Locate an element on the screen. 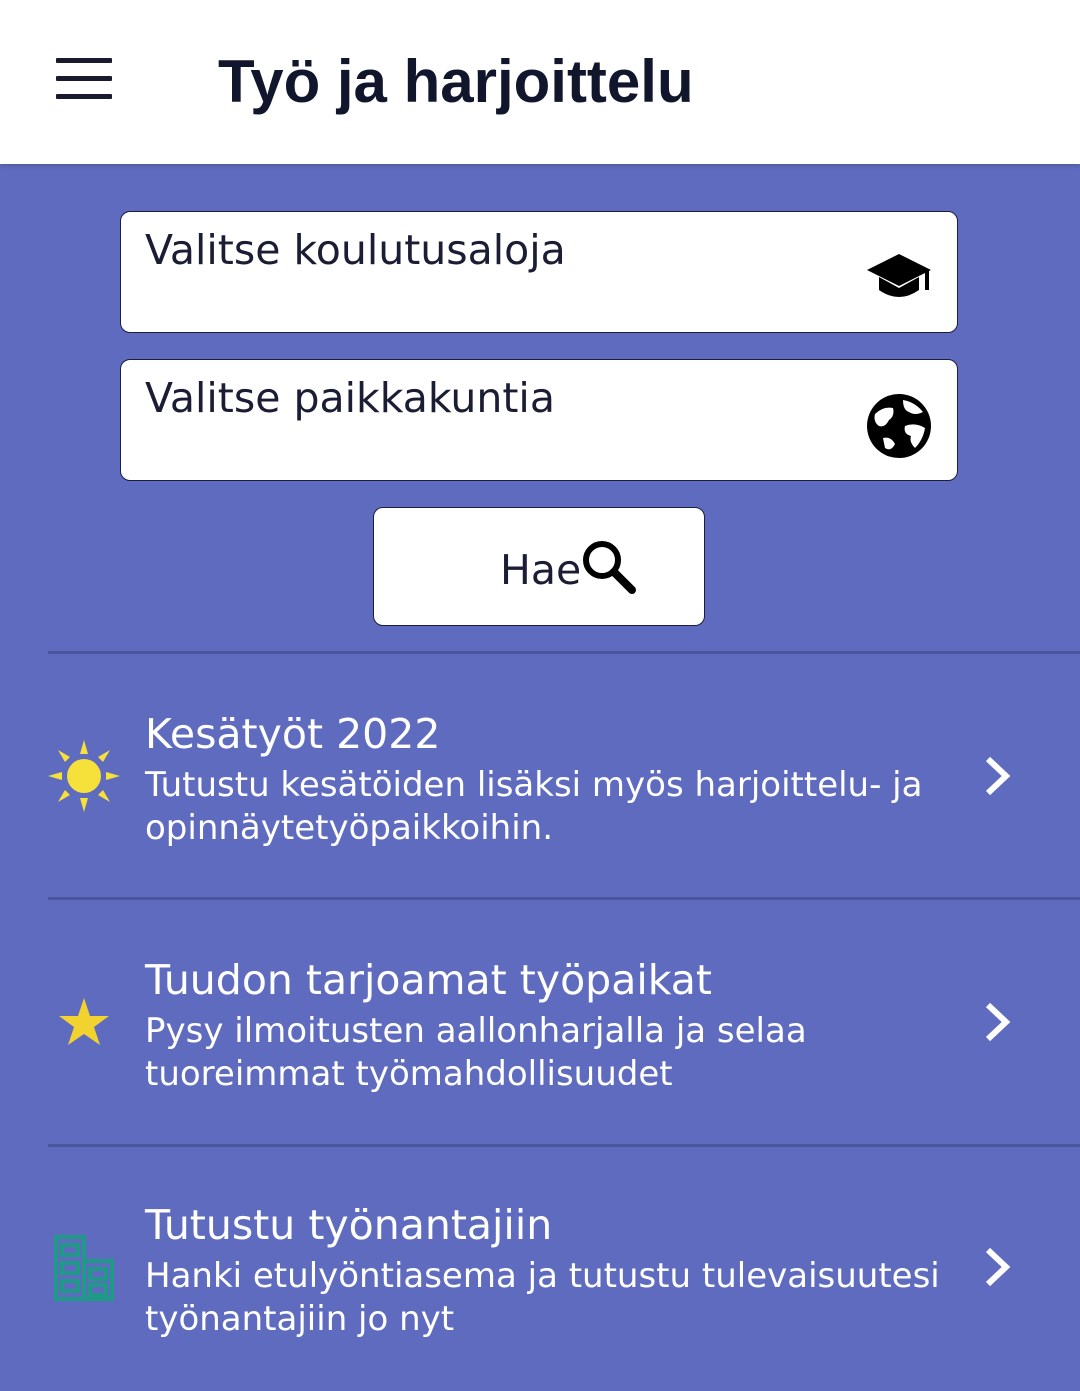 The image size is (1080, 1391). field-of-study-picker: Valitse koulutusaloja is located at coordinates (539, 272).